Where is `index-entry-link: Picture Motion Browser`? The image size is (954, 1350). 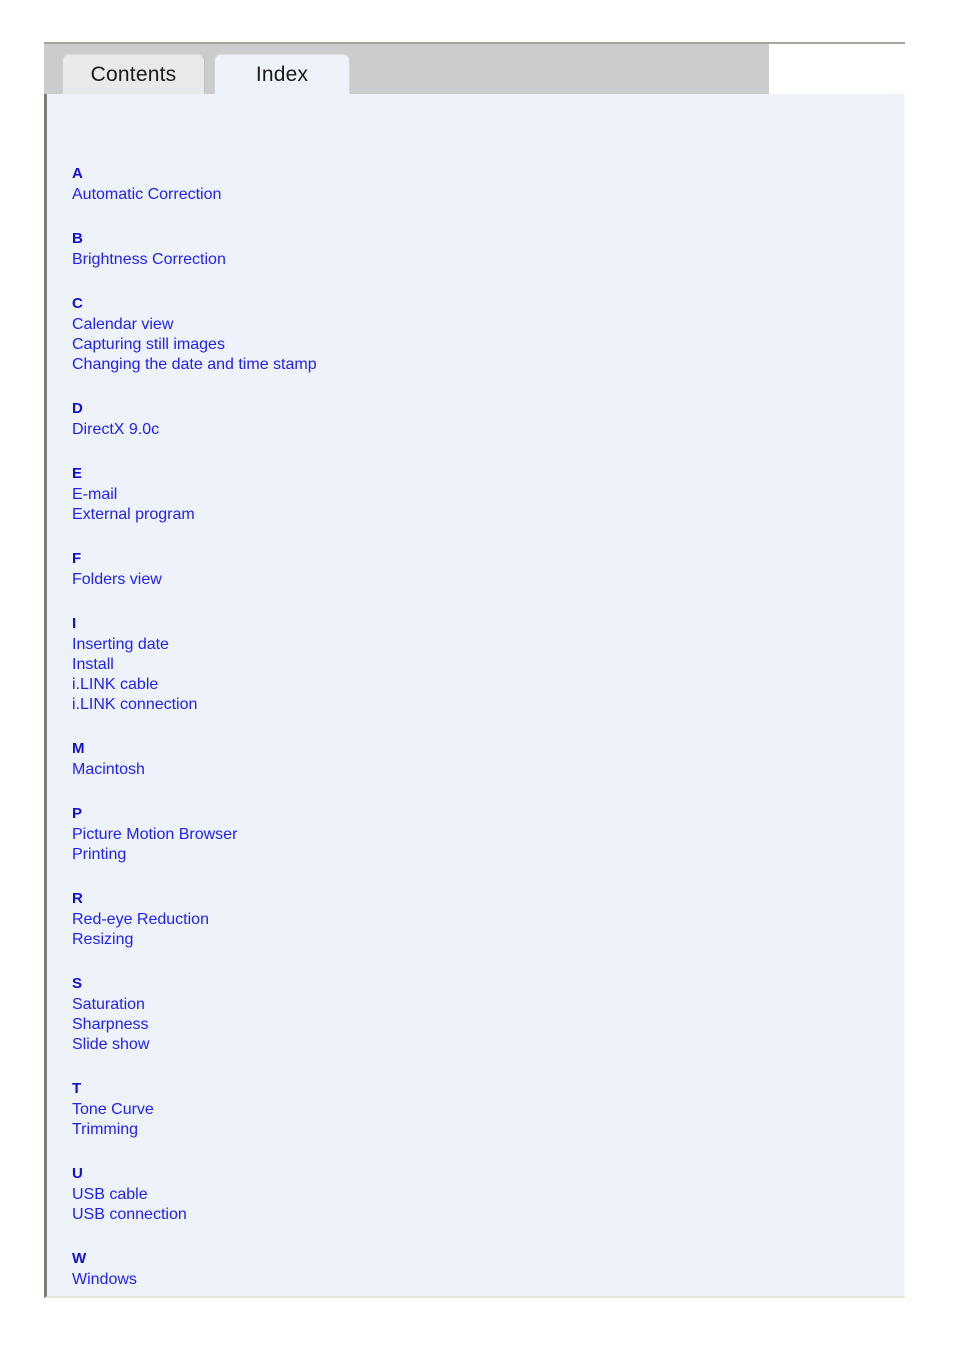
index-entry-link: Picture Motion Browser is located at coordinates (422, 835).